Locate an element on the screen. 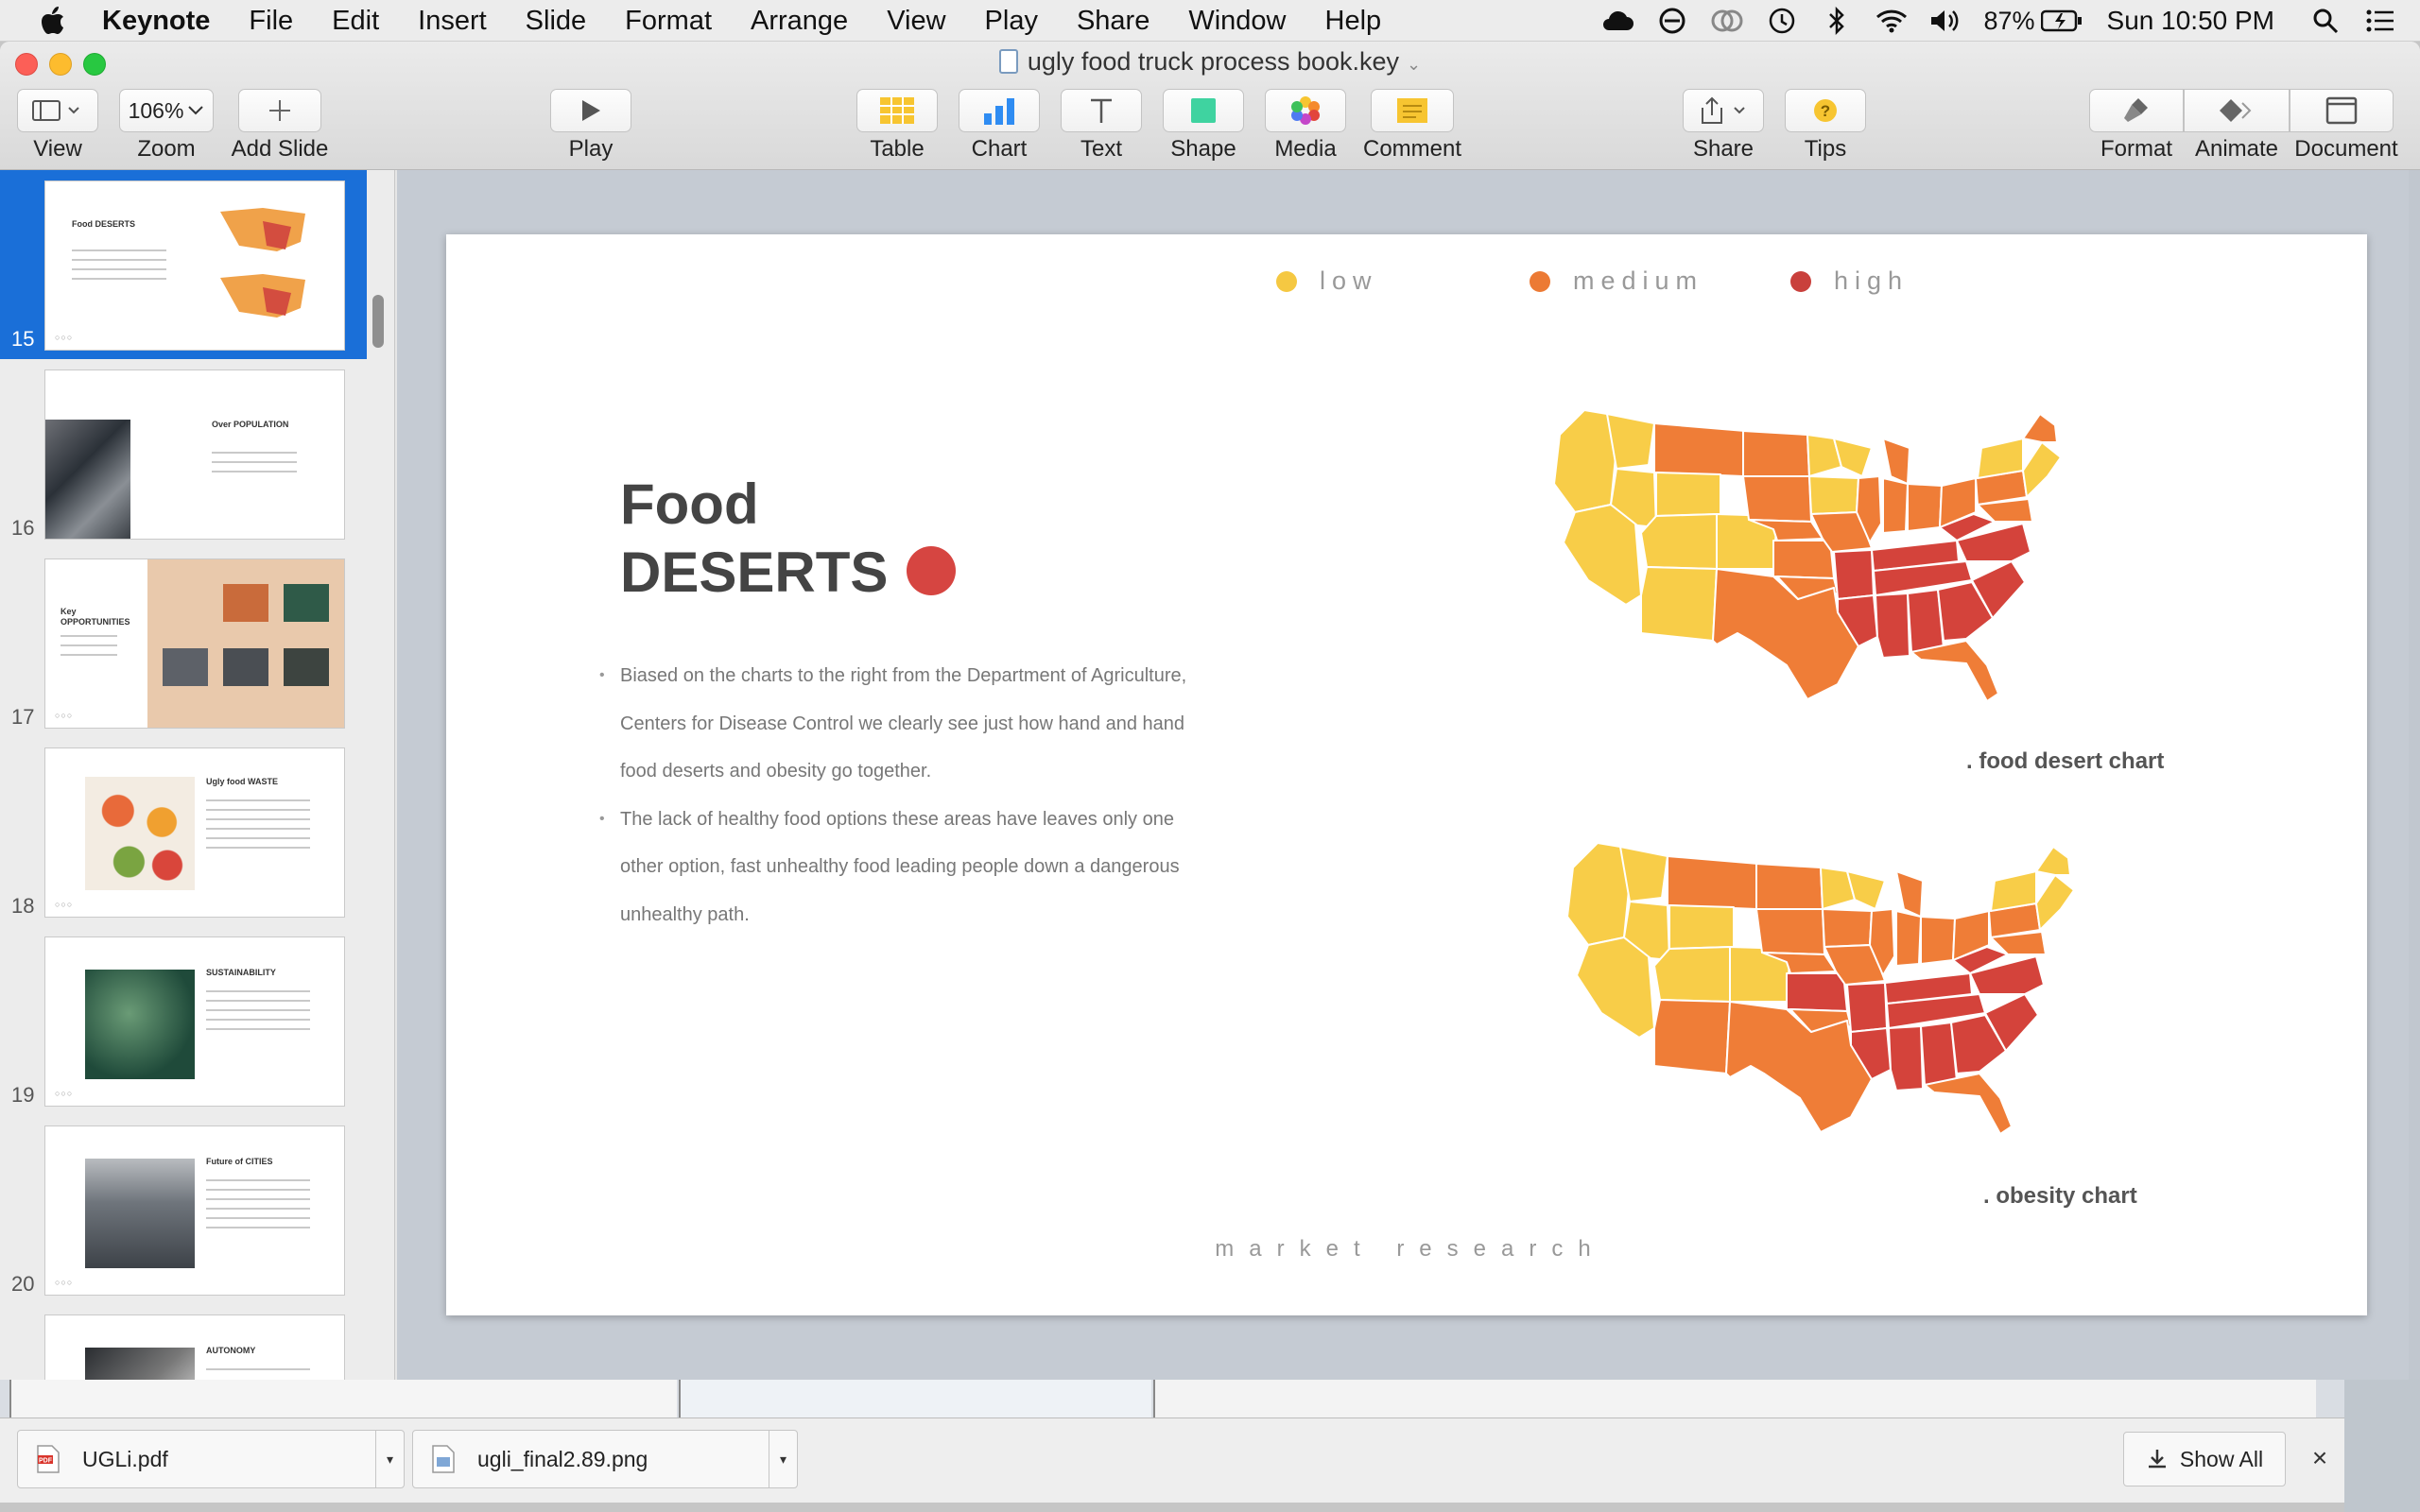 The height and width of the screenshot is (1512, 2420). document-button is located at coordinates (2342, 110).